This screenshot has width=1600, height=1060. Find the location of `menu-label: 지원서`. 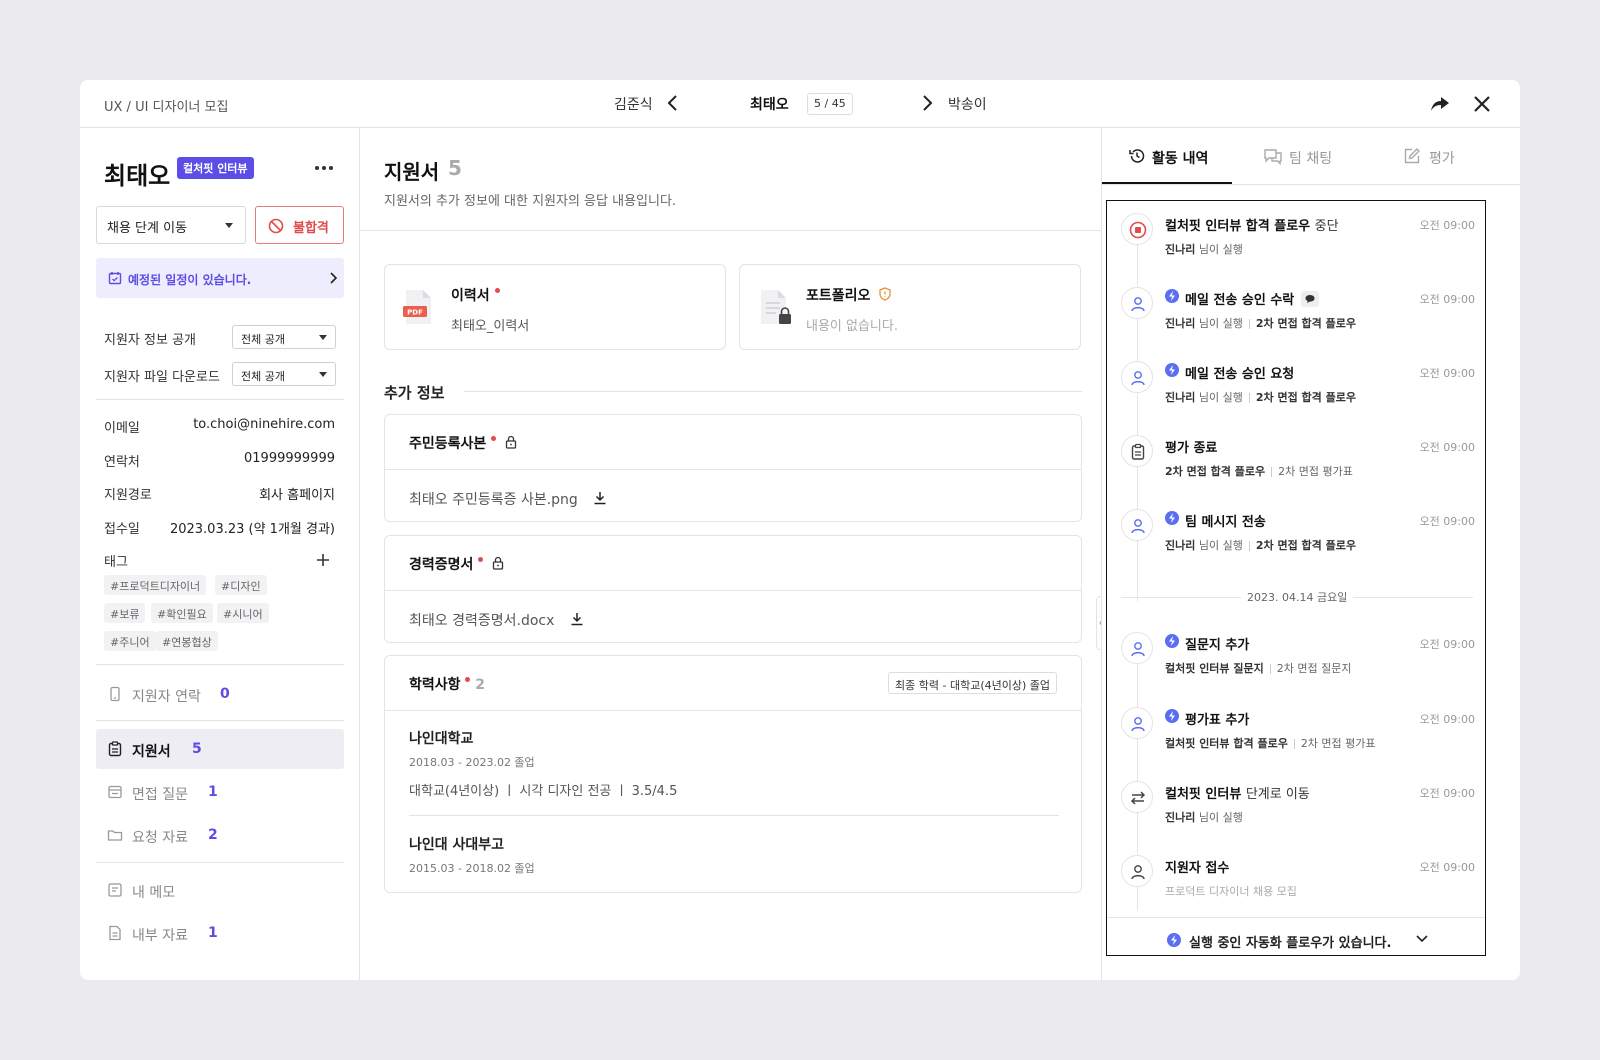

menu-label: 지원서 is located at coordinates (151, 752).